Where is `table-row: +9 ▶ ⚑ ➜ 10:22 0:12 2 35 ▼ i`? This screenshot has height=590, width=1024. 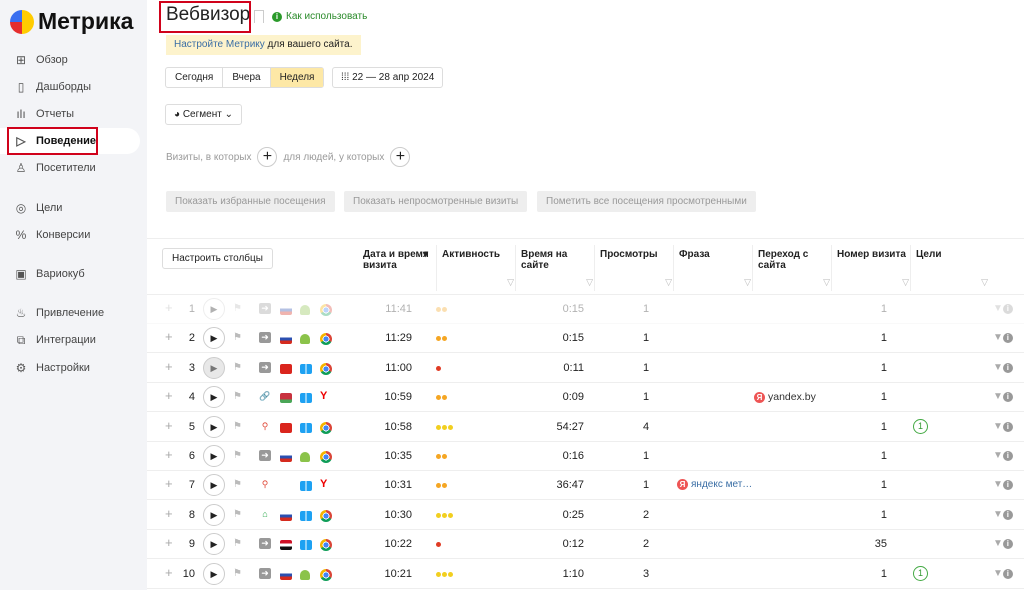 table-row: +9 ▶ ⚑ ➜ 10:22 0:12 2 35 ▼ i is located at coordinates (585, 545).